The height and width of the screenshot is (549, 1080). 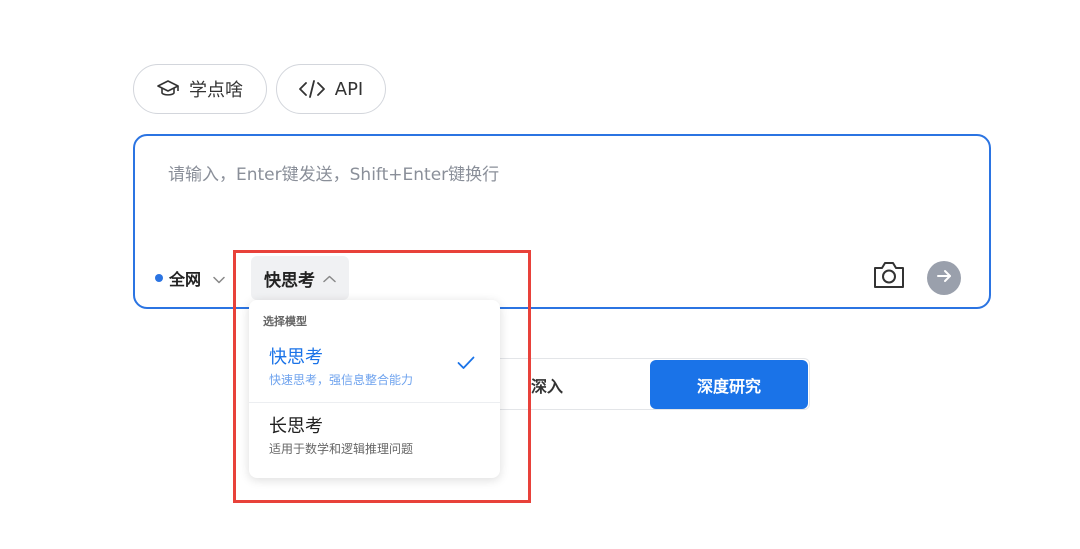 I want to click on model-option-fast-think: 快思考 快速思考，强信息整合能力, so click(x=374, y=367).